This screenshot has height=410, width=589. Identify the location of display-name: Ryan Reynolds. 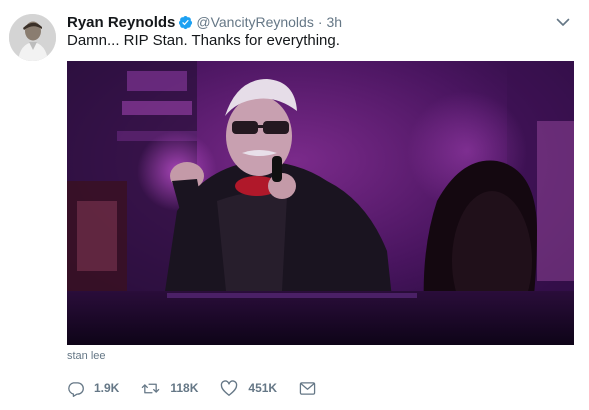
(121, 22).